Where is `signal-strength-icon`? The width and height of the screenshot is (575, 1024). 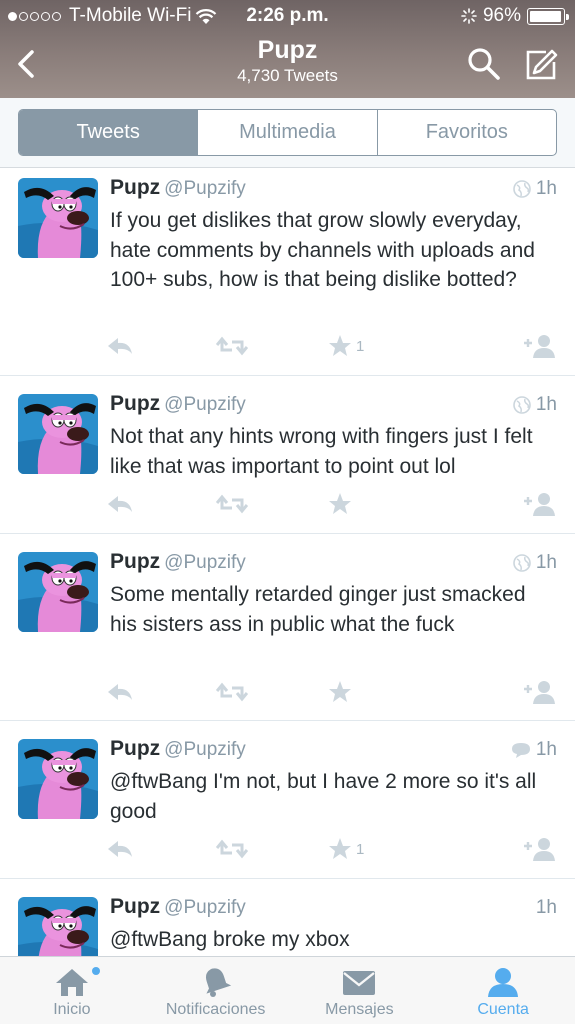 signal-strength-icon is located at coordinates (34, 16).